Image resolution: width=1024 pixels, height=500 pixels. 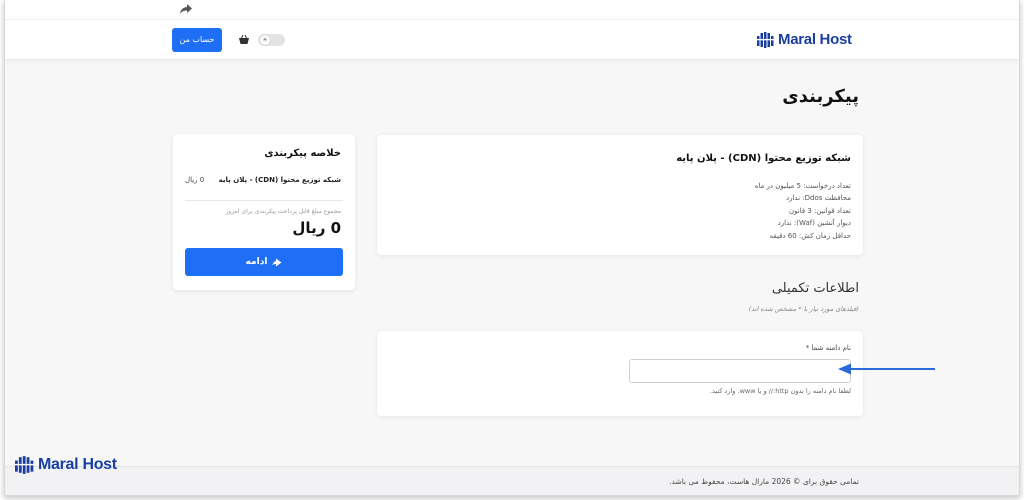 I want to click on theme-toggle: ☀, so click(x=271, y=40).